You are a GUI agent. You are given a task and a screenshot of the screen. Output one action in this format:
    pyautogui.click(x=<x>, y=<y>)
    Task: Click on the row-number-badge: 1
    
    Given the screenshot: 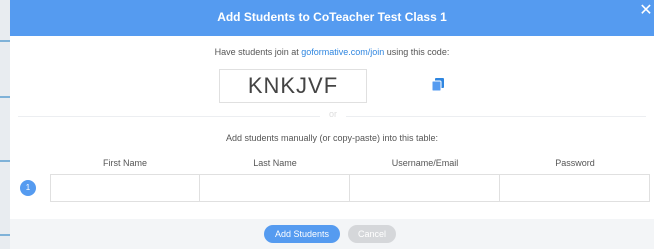 What is the action you would take?
    pyautogui.click(x=28, y=188)
    